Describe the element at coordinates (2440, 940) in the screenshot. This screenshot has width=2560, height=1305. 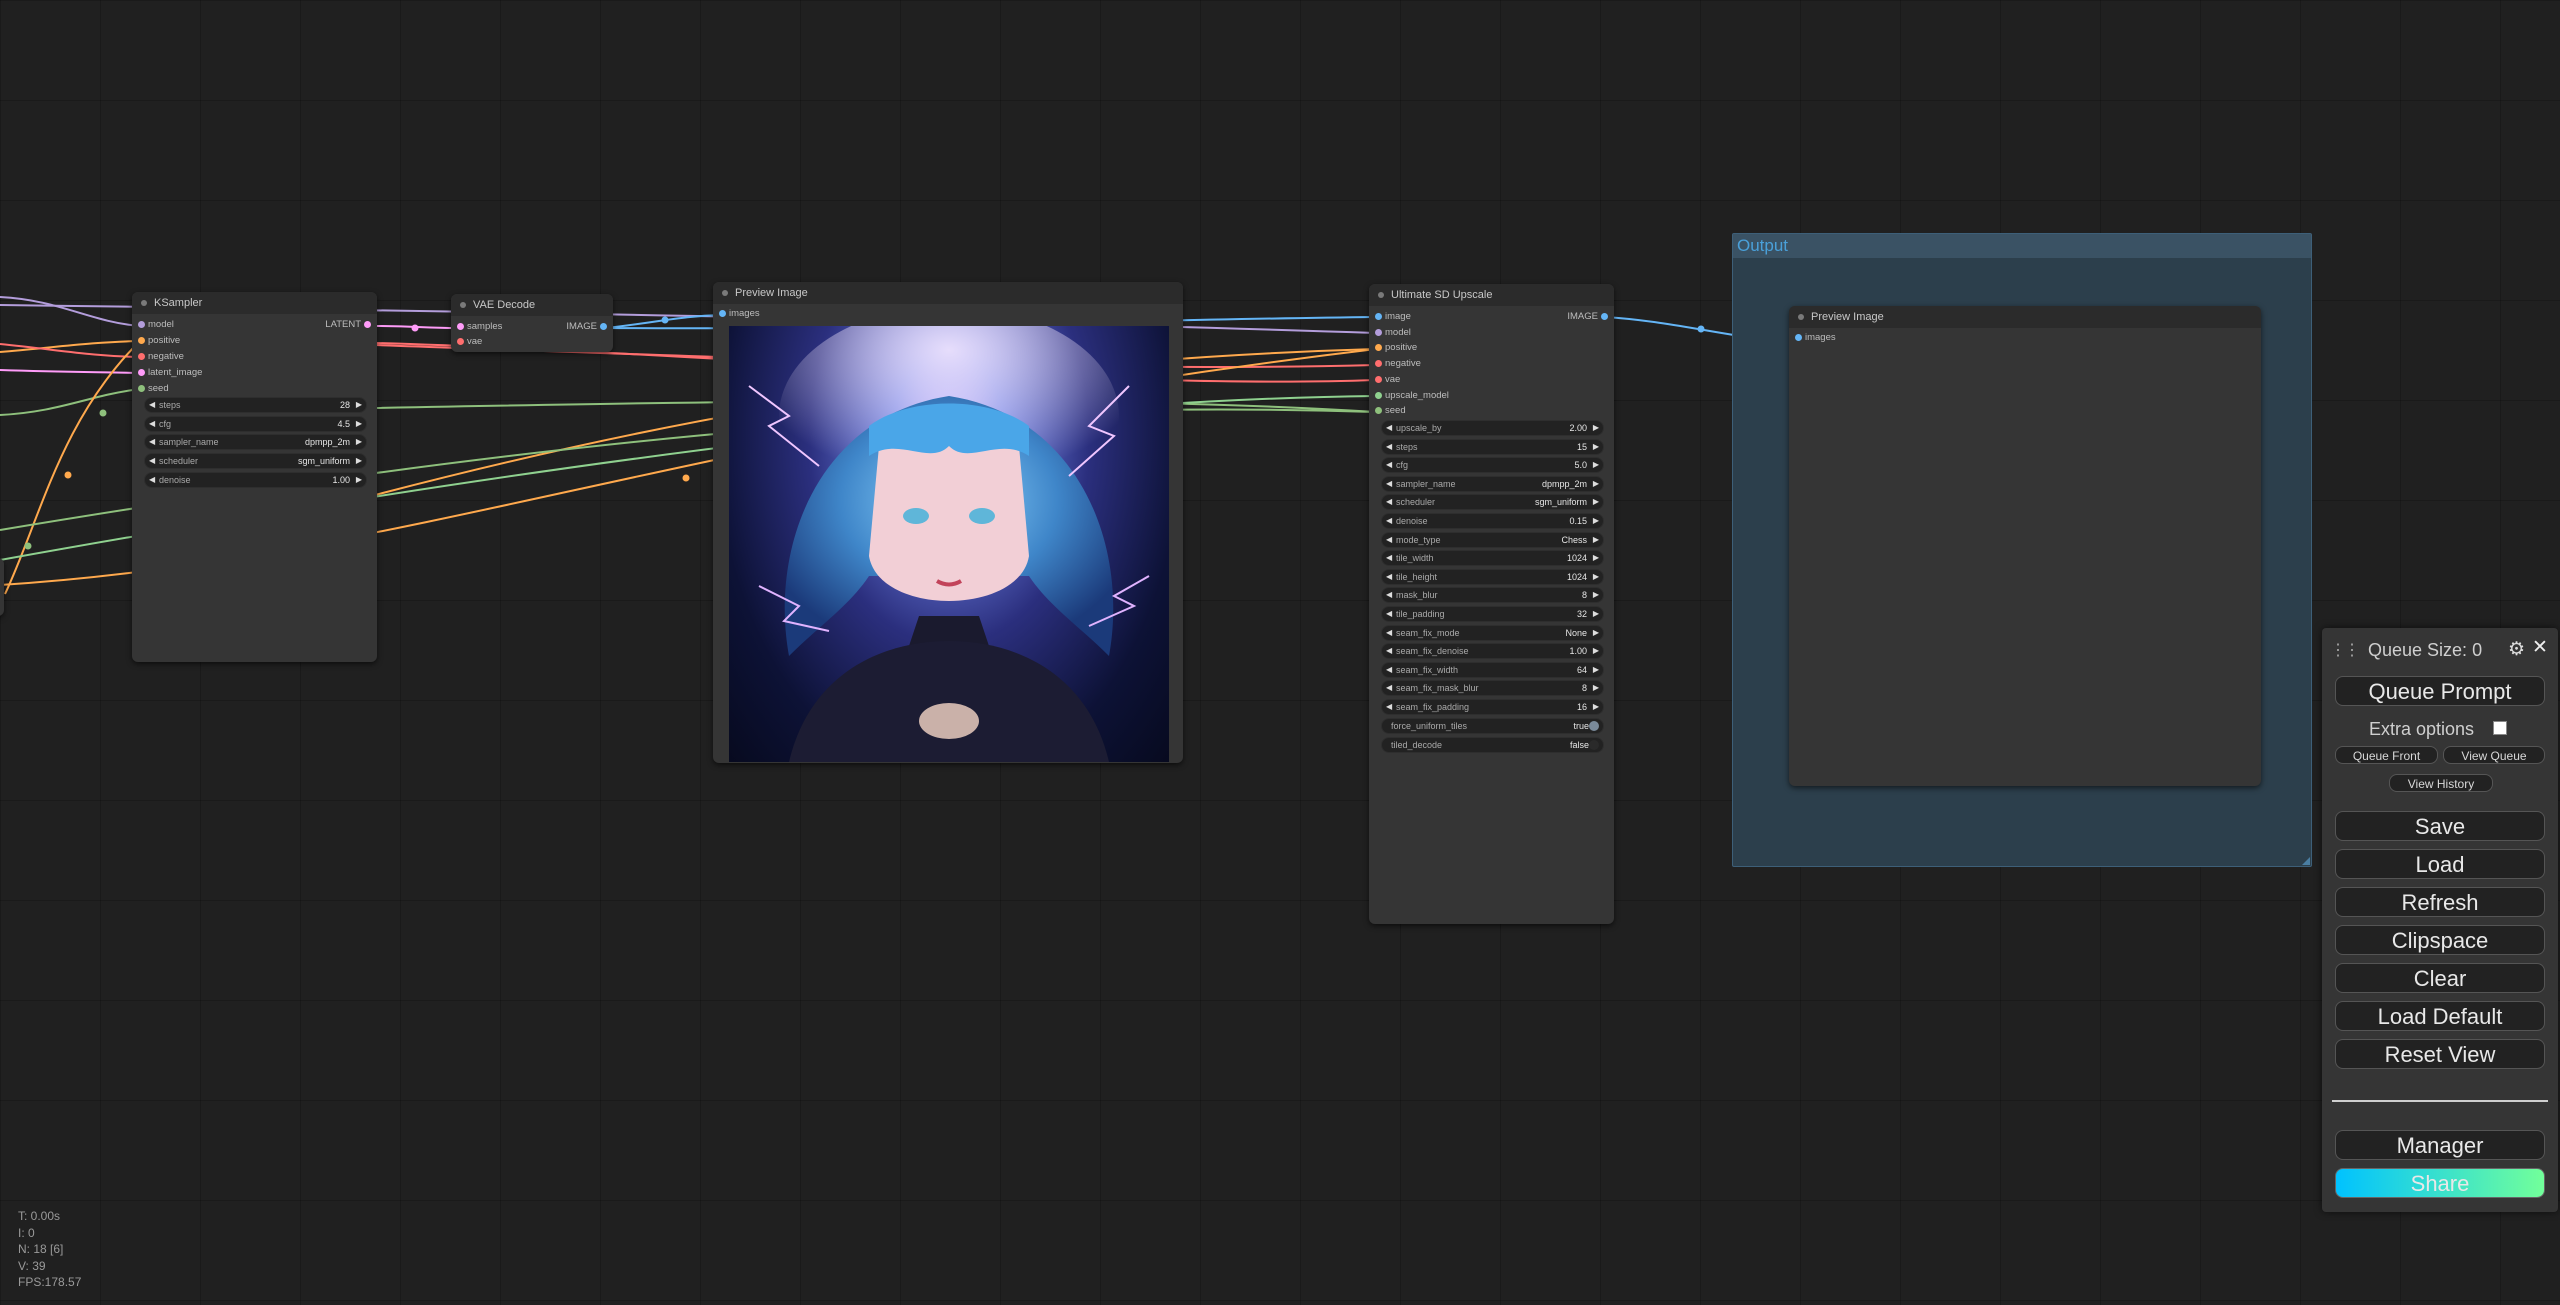
I see `clipspace-button: Clipspace` at that location.